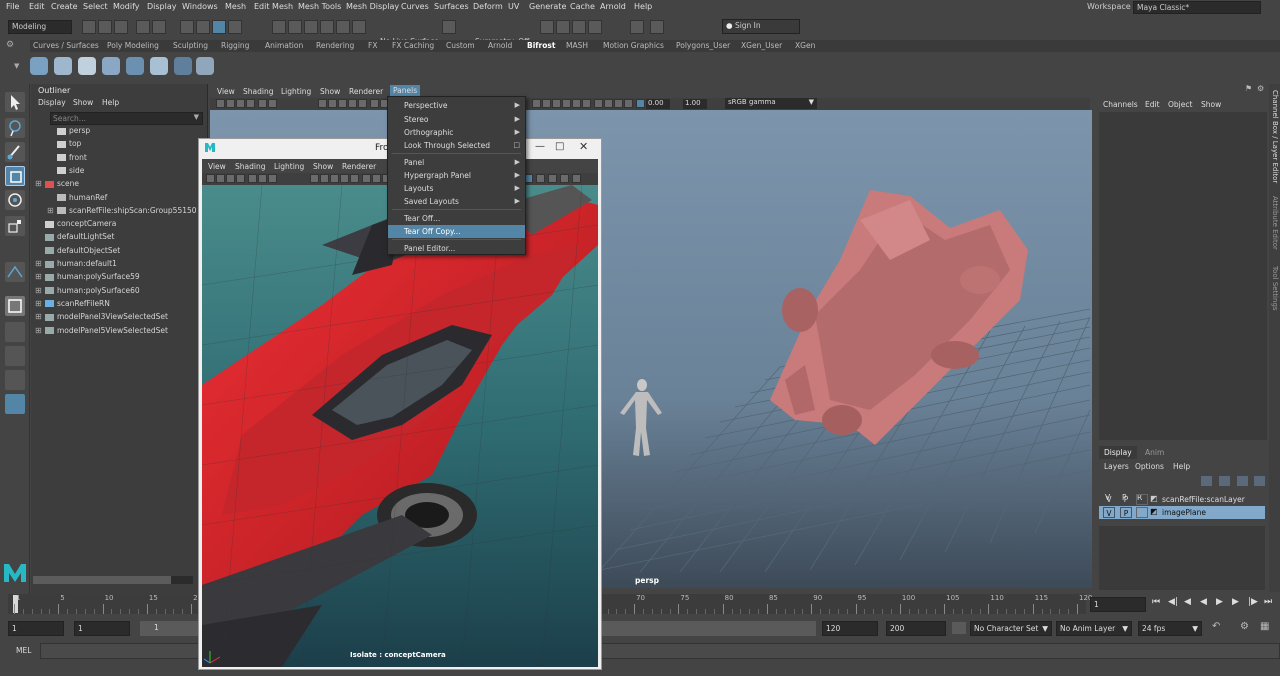  What do you see at coordinates (87, 292) in the screenshot?
I see `outliner-item: ⊞ human:polySurface60` at bounding box center [87, 292].